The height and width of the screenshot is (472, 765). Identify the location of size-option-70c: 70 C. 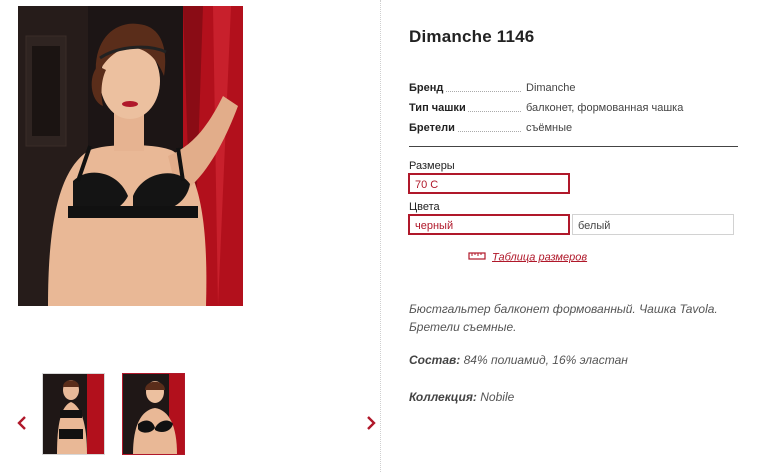
(489, 183).